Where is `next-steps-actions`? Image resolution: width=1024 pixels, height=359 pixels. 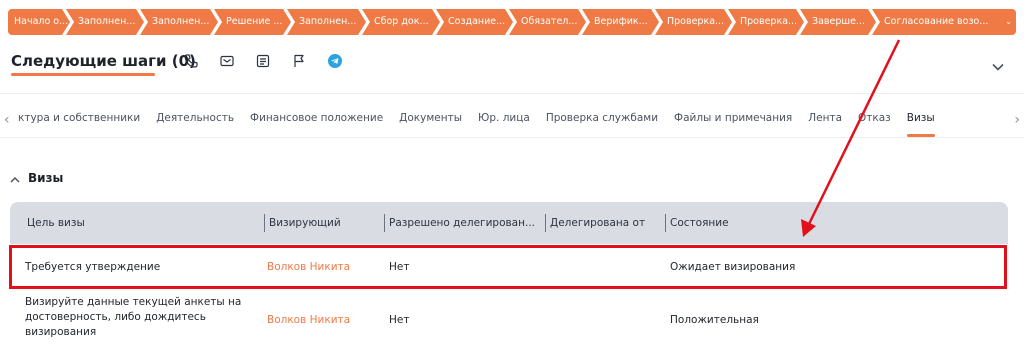
next-steps-actions is located at coordinates (263, 61).